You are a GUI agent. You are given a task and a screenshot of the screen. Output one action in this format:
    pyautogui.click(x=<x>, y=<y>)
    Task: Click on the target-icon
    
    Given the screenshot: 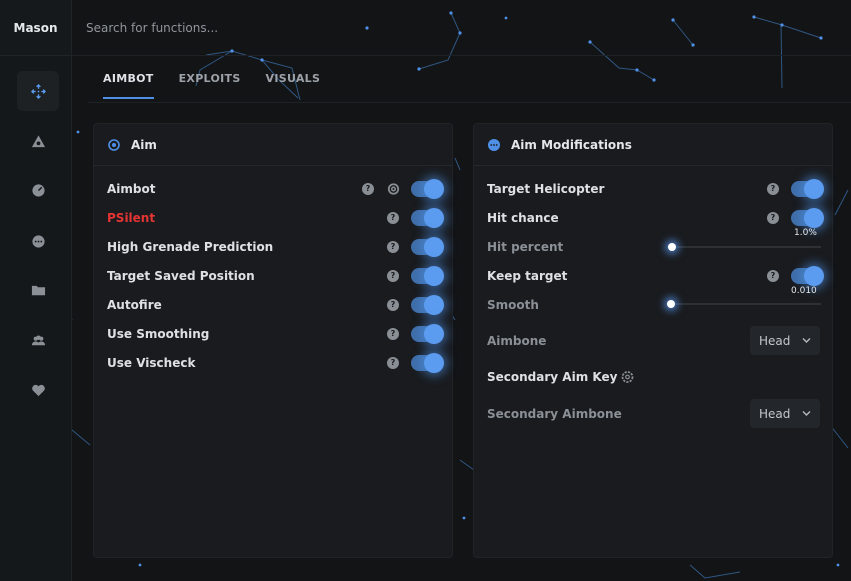 What is the action you would take?
    pyautogui.click(x=114, y=144)
    